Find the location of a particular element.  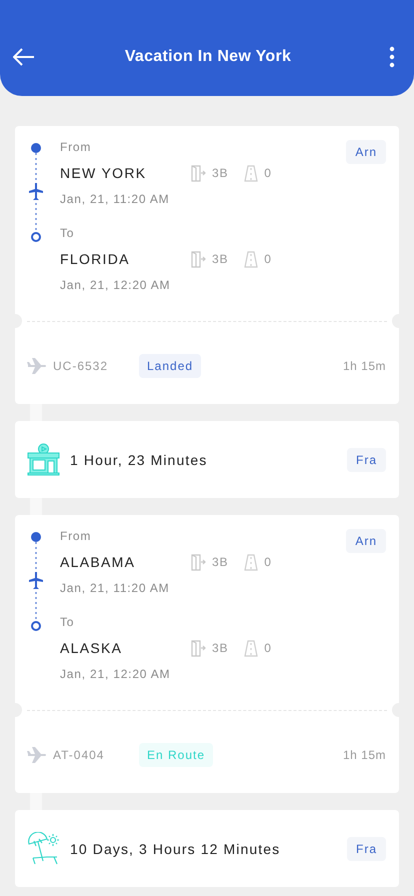

flight-status: Landed is located at coordinates (170, 366).